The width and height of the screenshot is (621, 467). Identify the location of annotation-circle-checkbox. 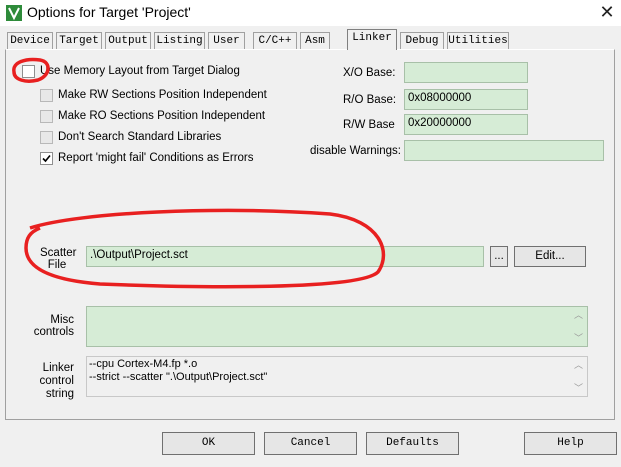
(31, 70).